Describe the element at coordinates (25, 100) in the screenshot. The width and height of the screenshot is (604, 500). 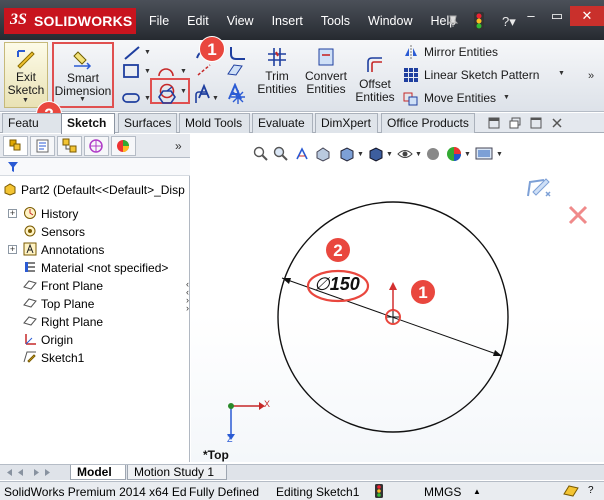
I see `exit-sketch-dropdown-icon: ▼` at that location.